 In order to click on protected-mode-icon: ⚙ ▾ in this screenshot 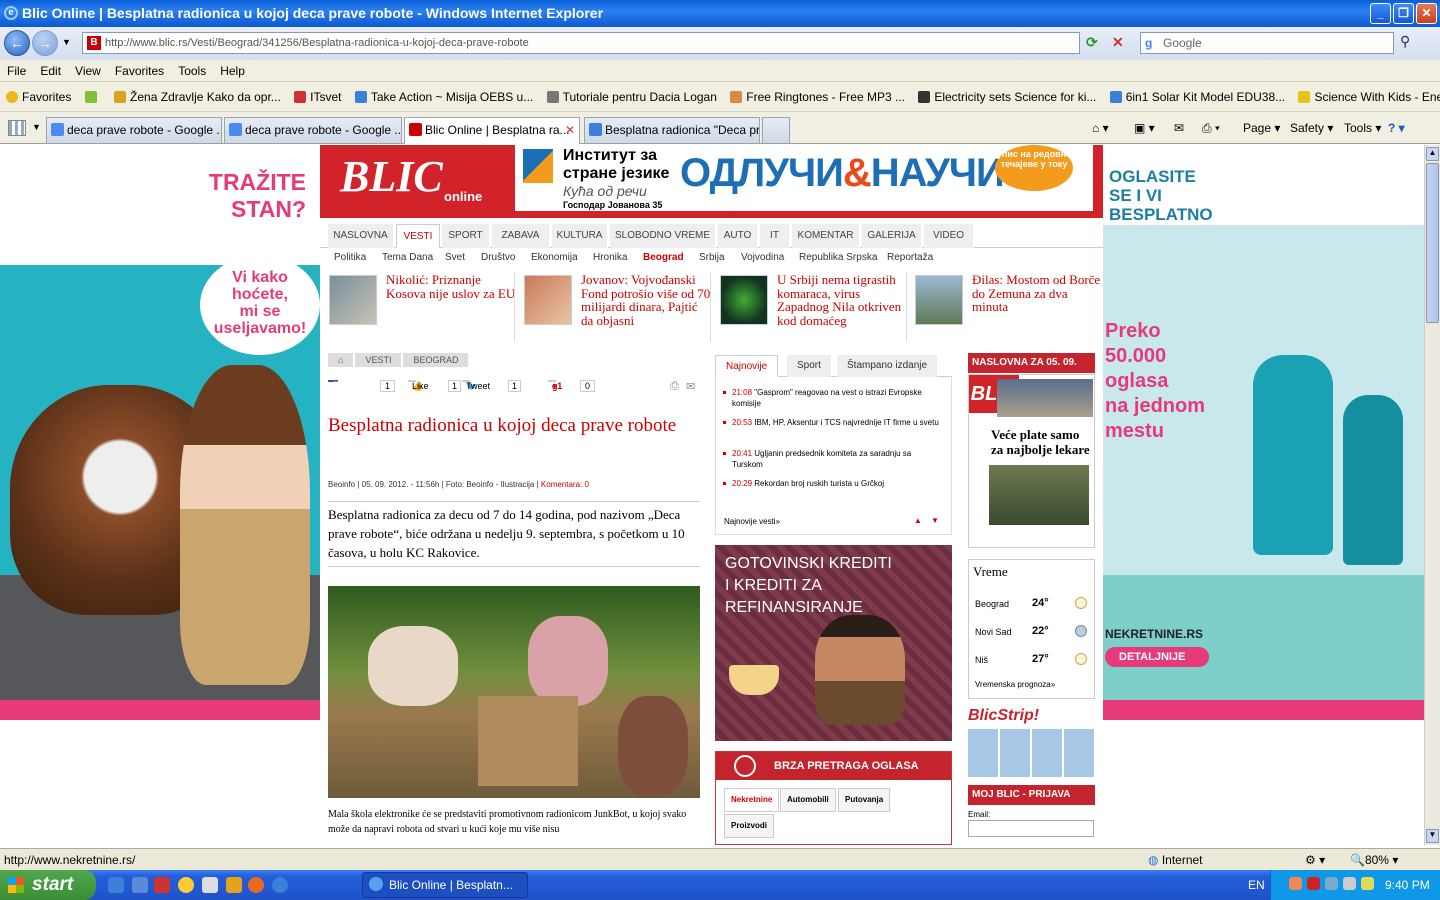, I will do `click(1315, 860)`.